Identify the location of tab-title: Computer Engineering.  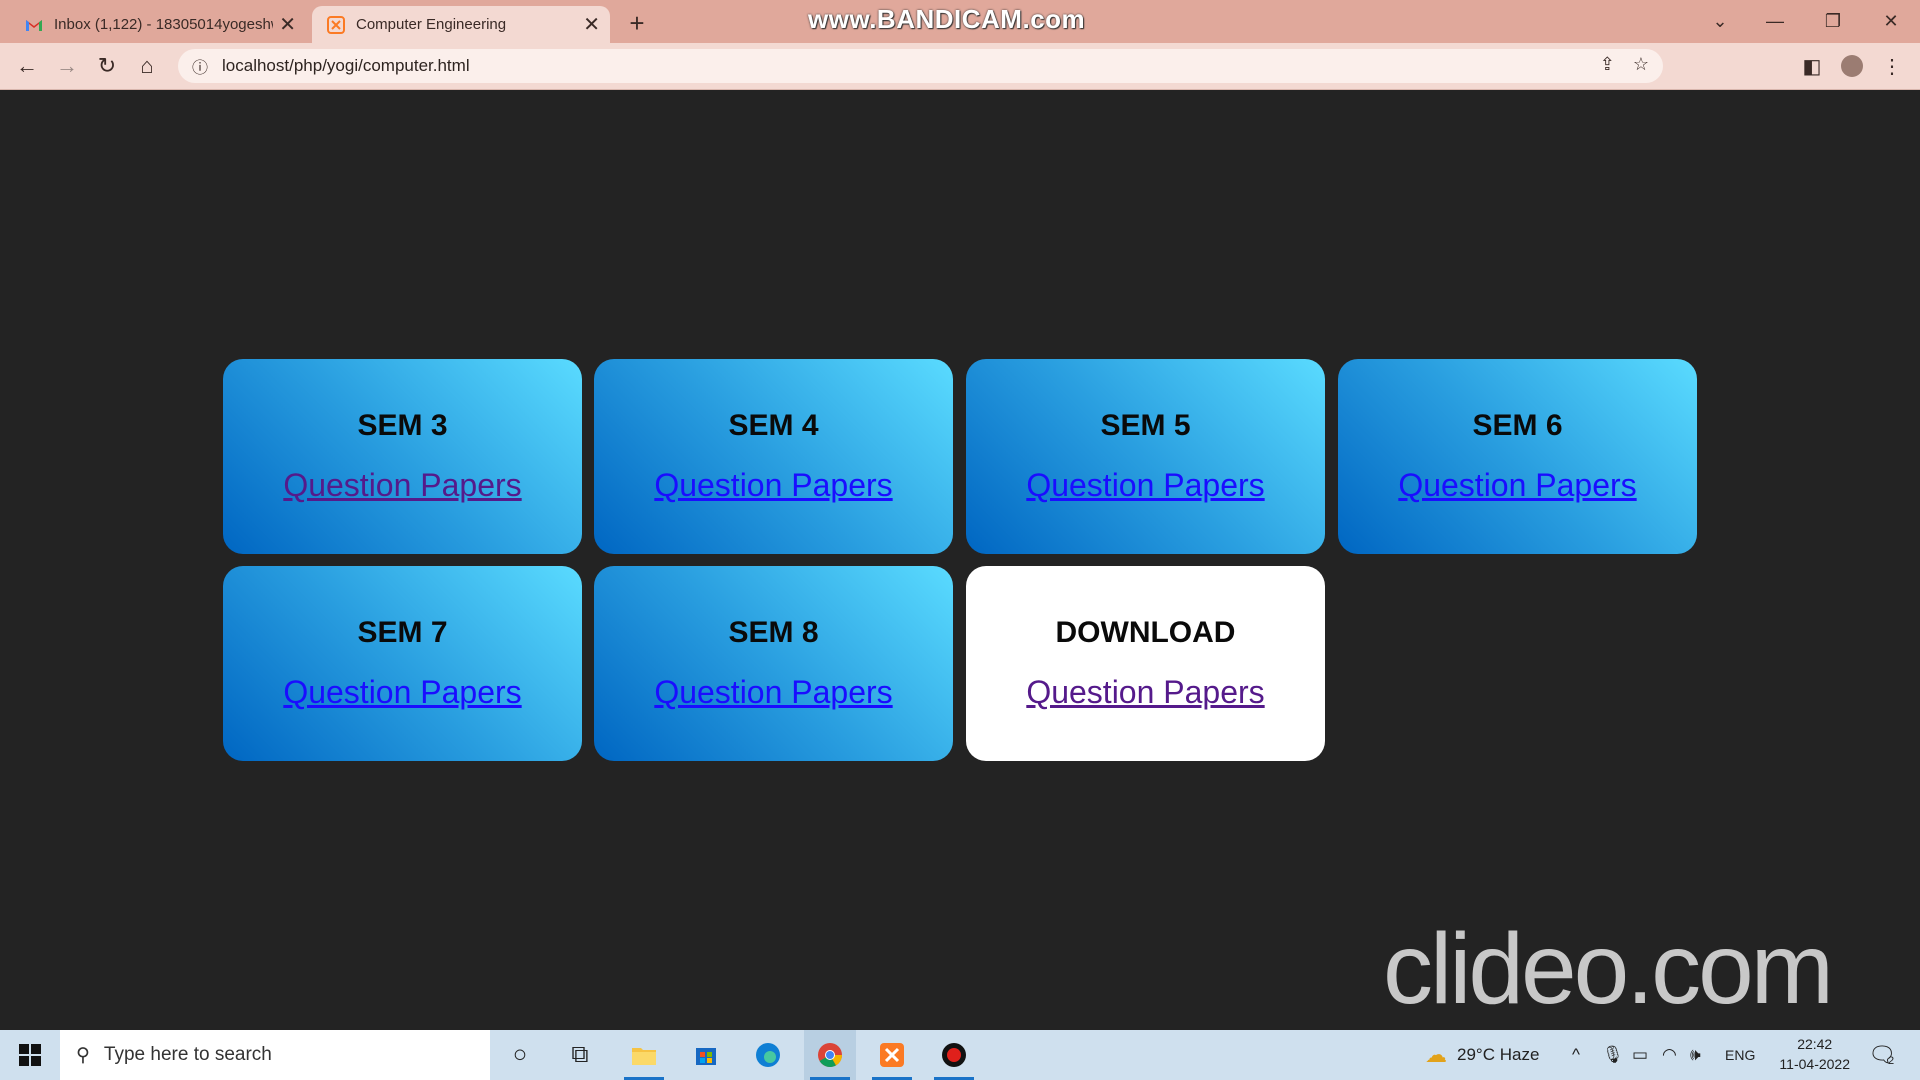
(431, 24).